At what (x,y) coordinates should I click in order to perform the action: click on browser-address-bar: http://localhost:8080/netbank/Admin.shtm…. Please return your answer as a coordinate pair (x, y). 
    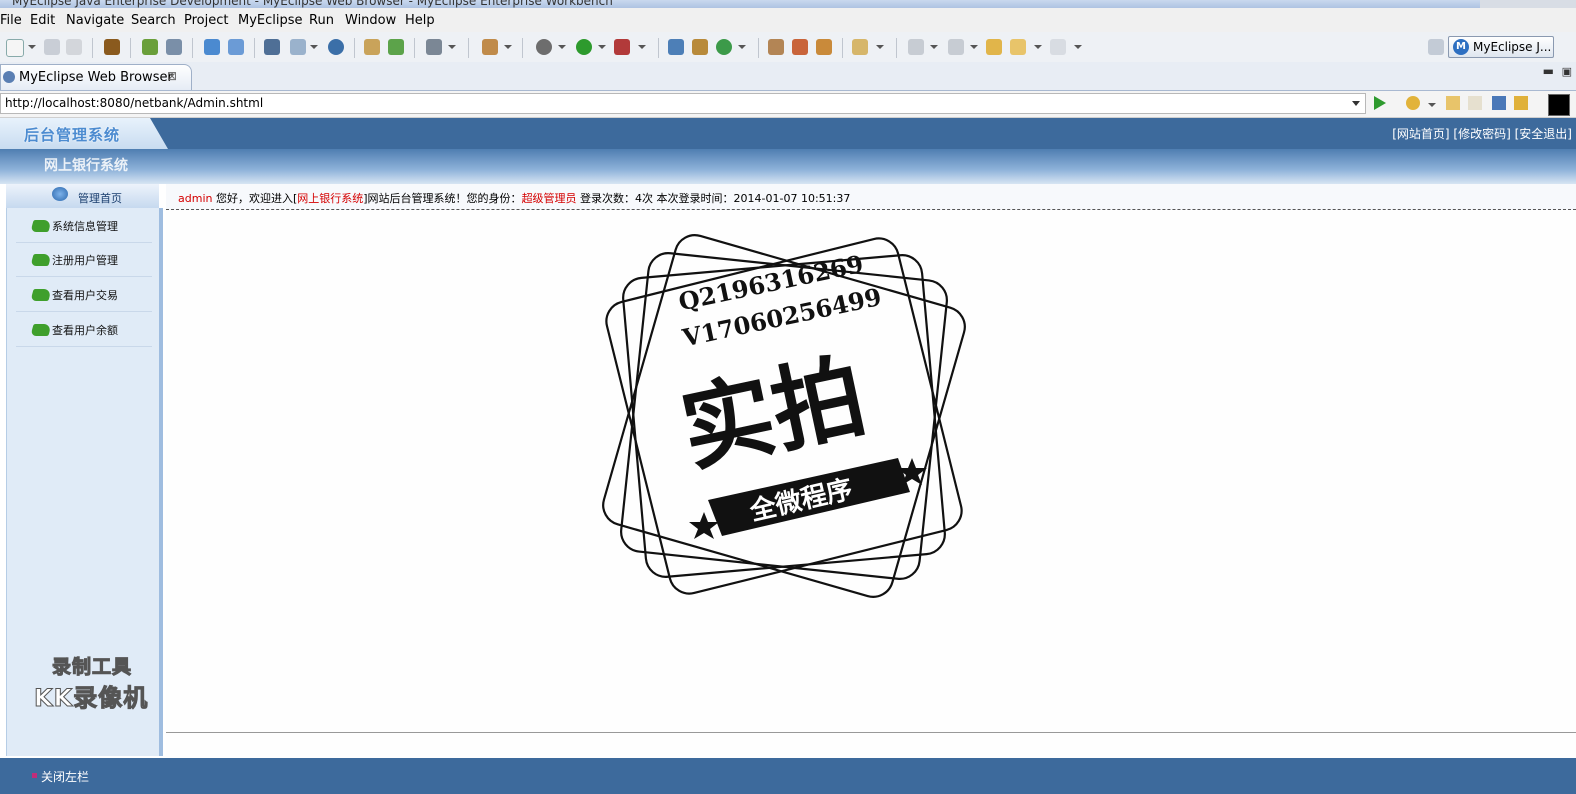
    Looking at the image, I should click on (788, 104).